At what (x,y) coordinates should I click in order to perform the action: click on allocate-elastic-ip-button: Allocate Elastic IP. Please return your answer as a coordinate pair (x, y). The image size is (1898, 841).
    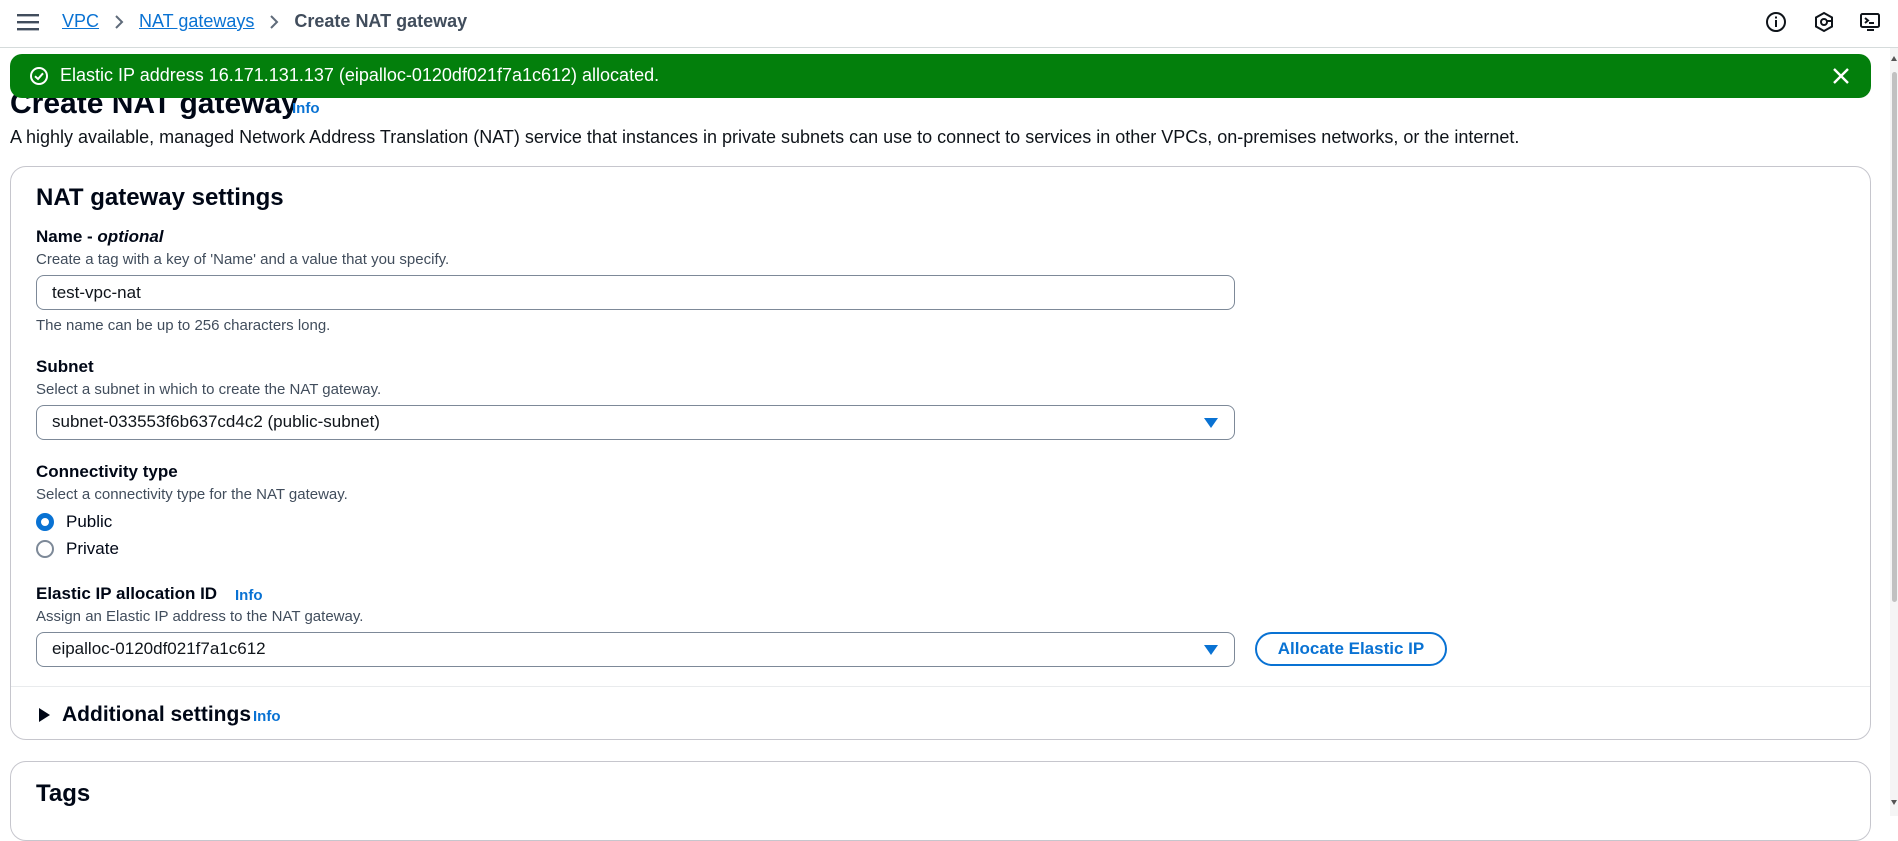
    Looking at the image, I should click on (1351, 649).